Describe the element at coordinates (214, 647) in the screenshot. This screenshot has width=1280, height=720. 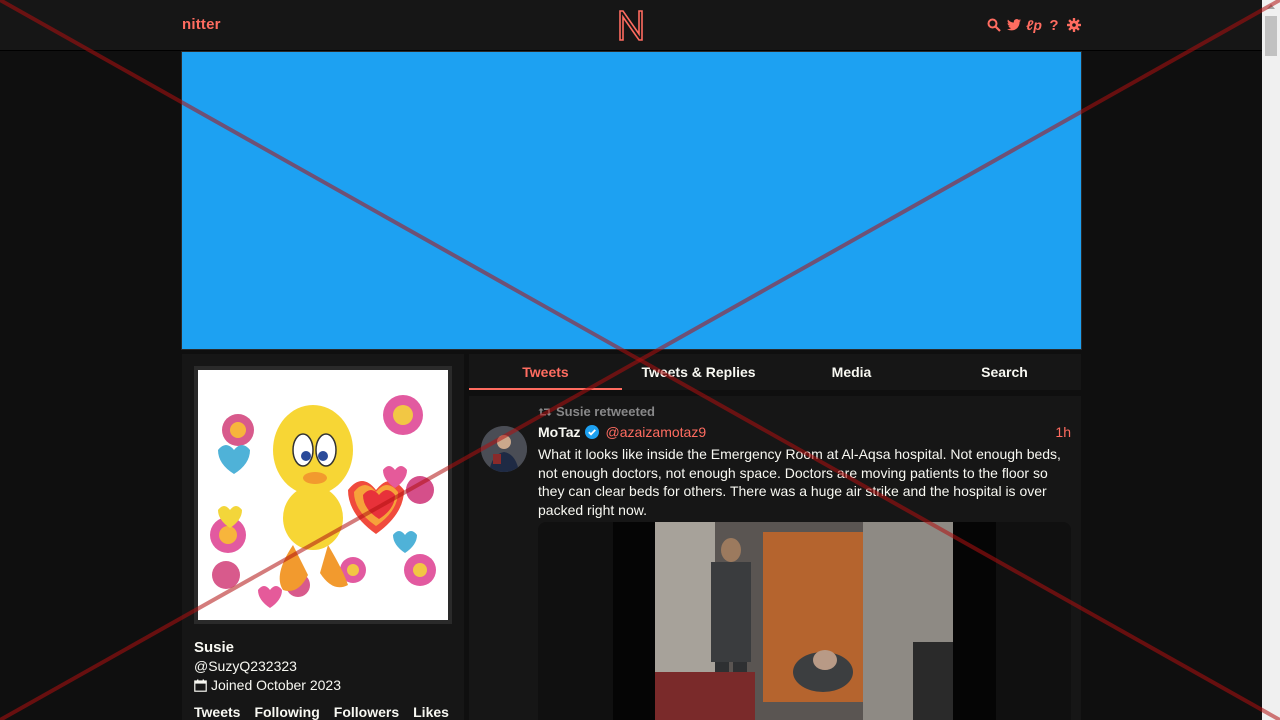
I see `profile-fullname: Susie` at that location.